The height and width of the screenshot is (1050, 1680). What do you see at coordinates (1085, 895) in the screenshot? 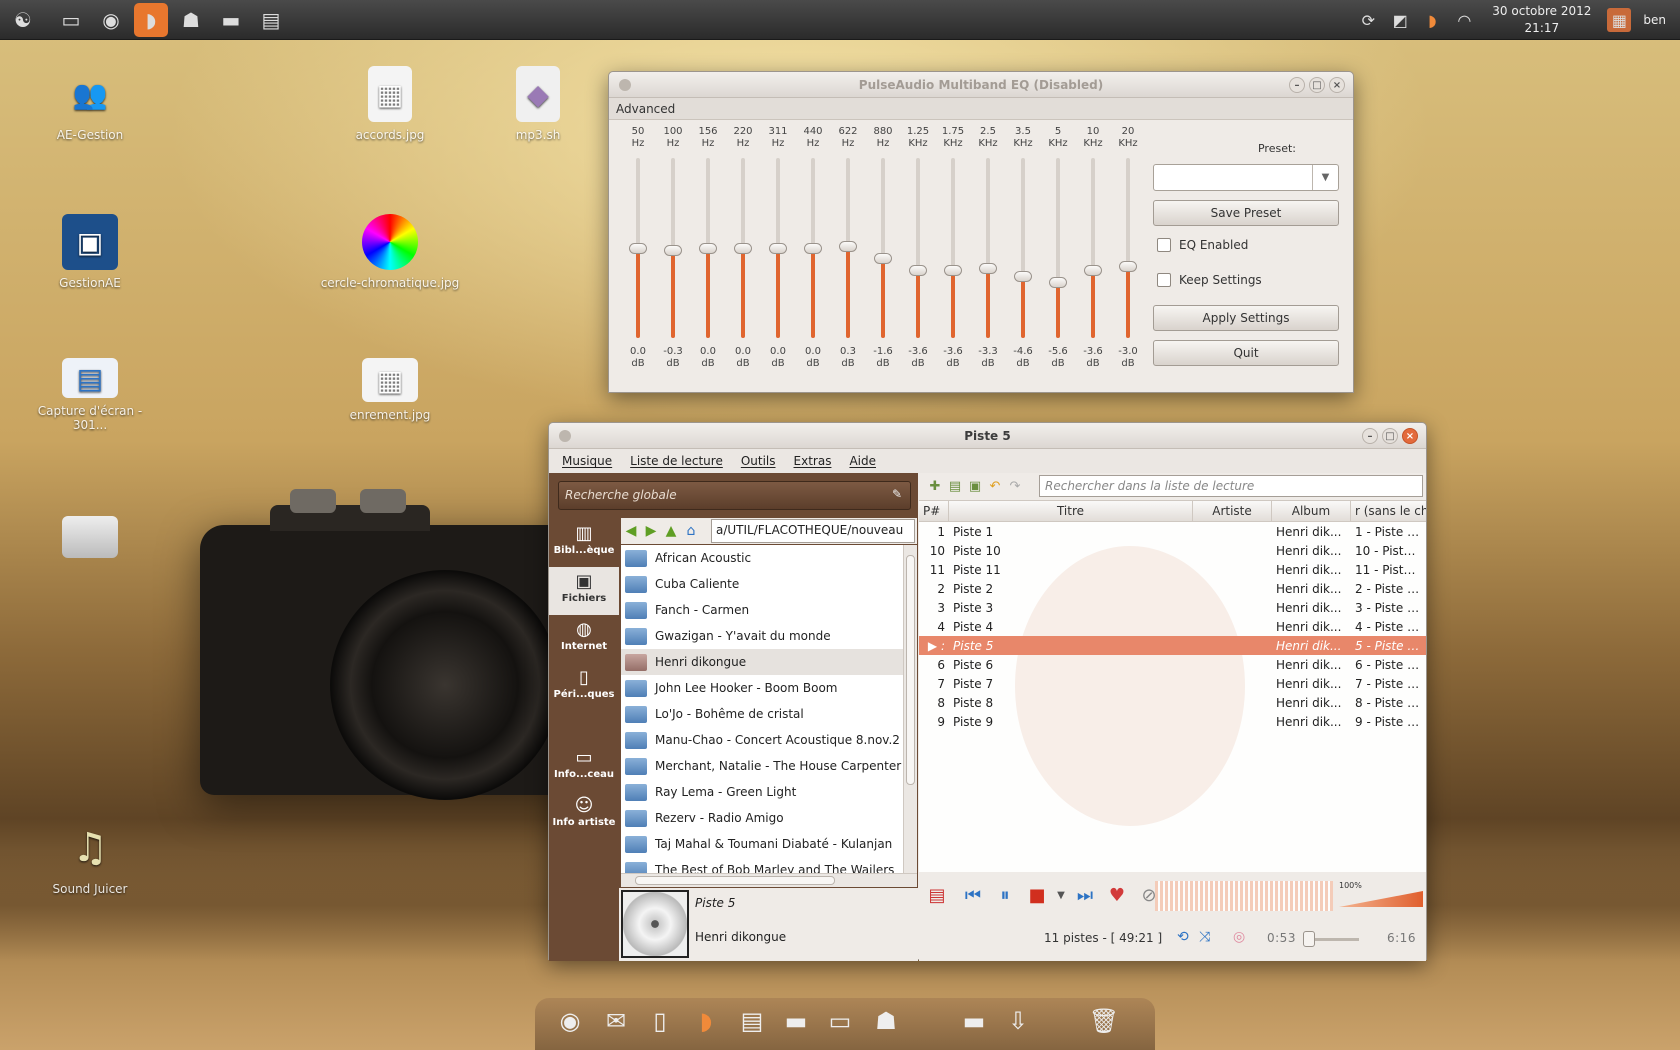
I see `next-icon: ⏭` at bounding box center [1085, 895].